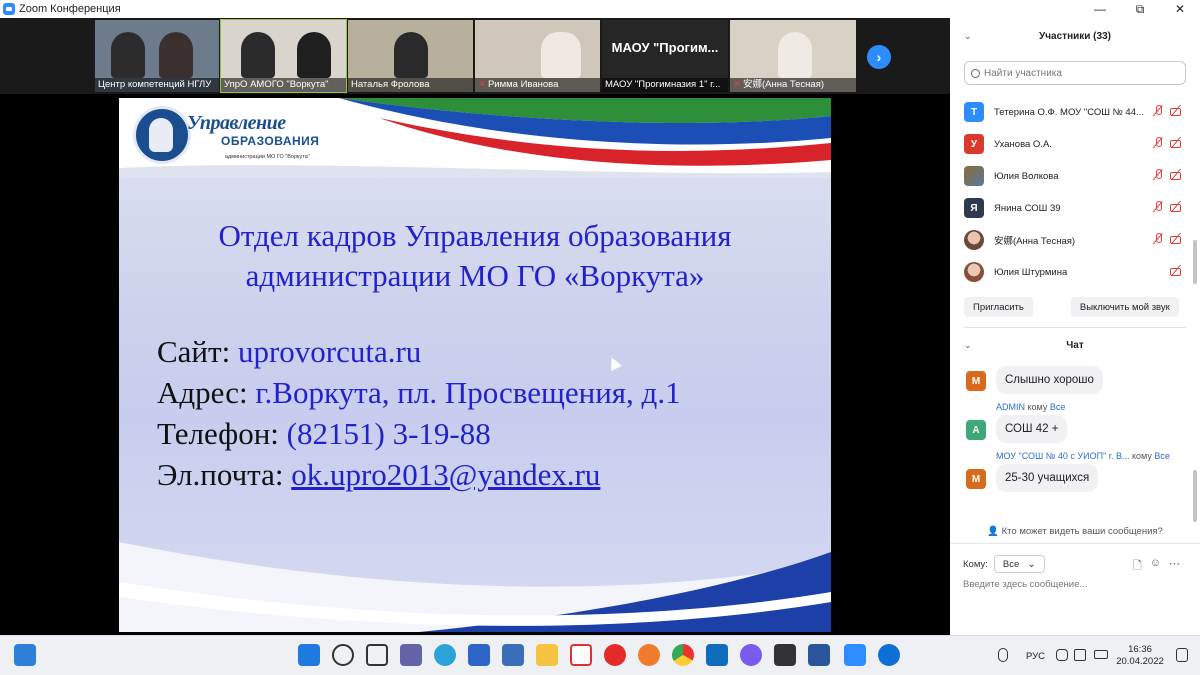  Describe the element at coordinates (683, 655) in the screenshot. I see `chrome-icon` at that location.